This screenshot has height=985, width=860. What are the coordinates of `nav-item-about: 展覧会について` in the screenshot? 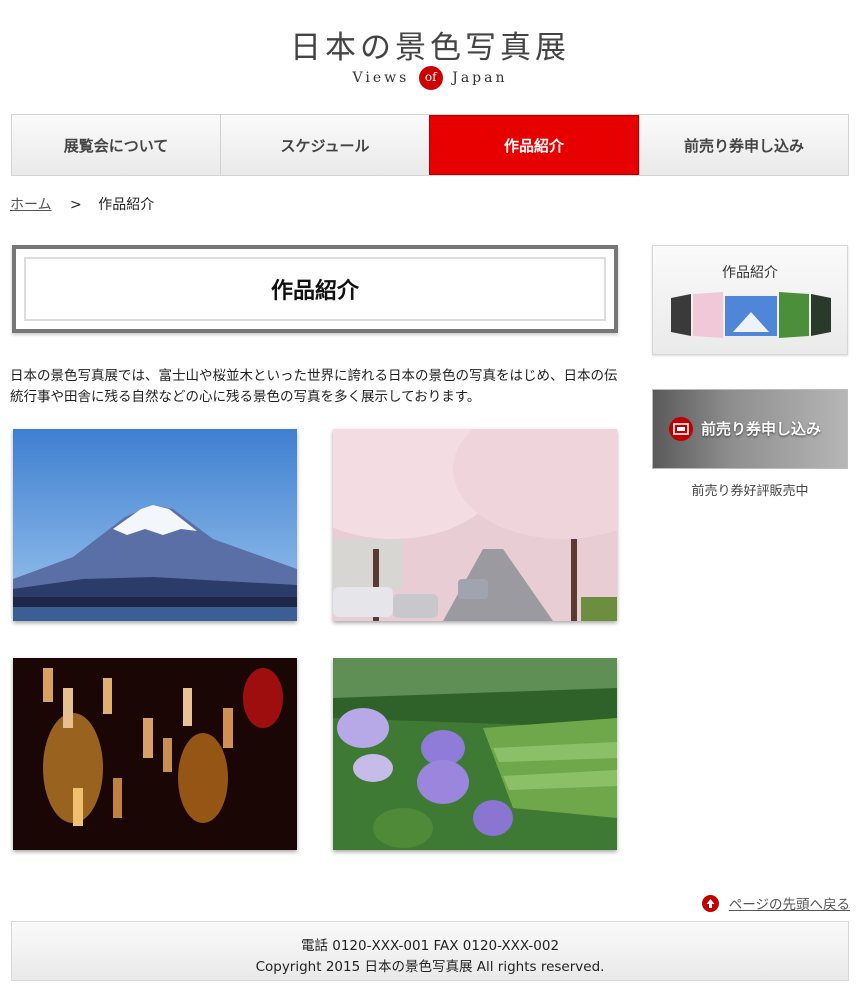 It's located at (116, 145).